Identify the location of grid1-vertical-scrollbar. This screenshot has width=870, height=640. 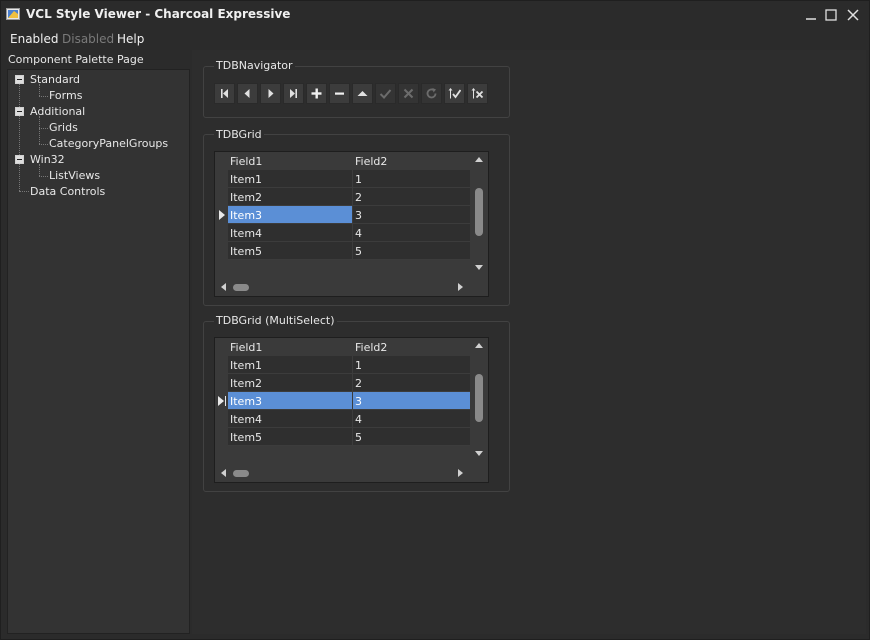
(479, 215).